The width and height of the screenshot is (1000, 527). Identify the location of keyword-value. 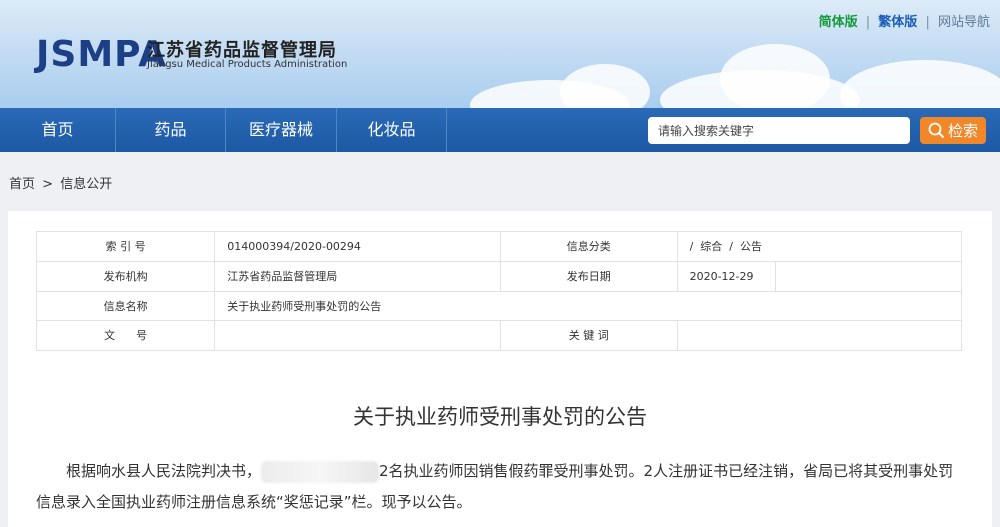
(819, 335).